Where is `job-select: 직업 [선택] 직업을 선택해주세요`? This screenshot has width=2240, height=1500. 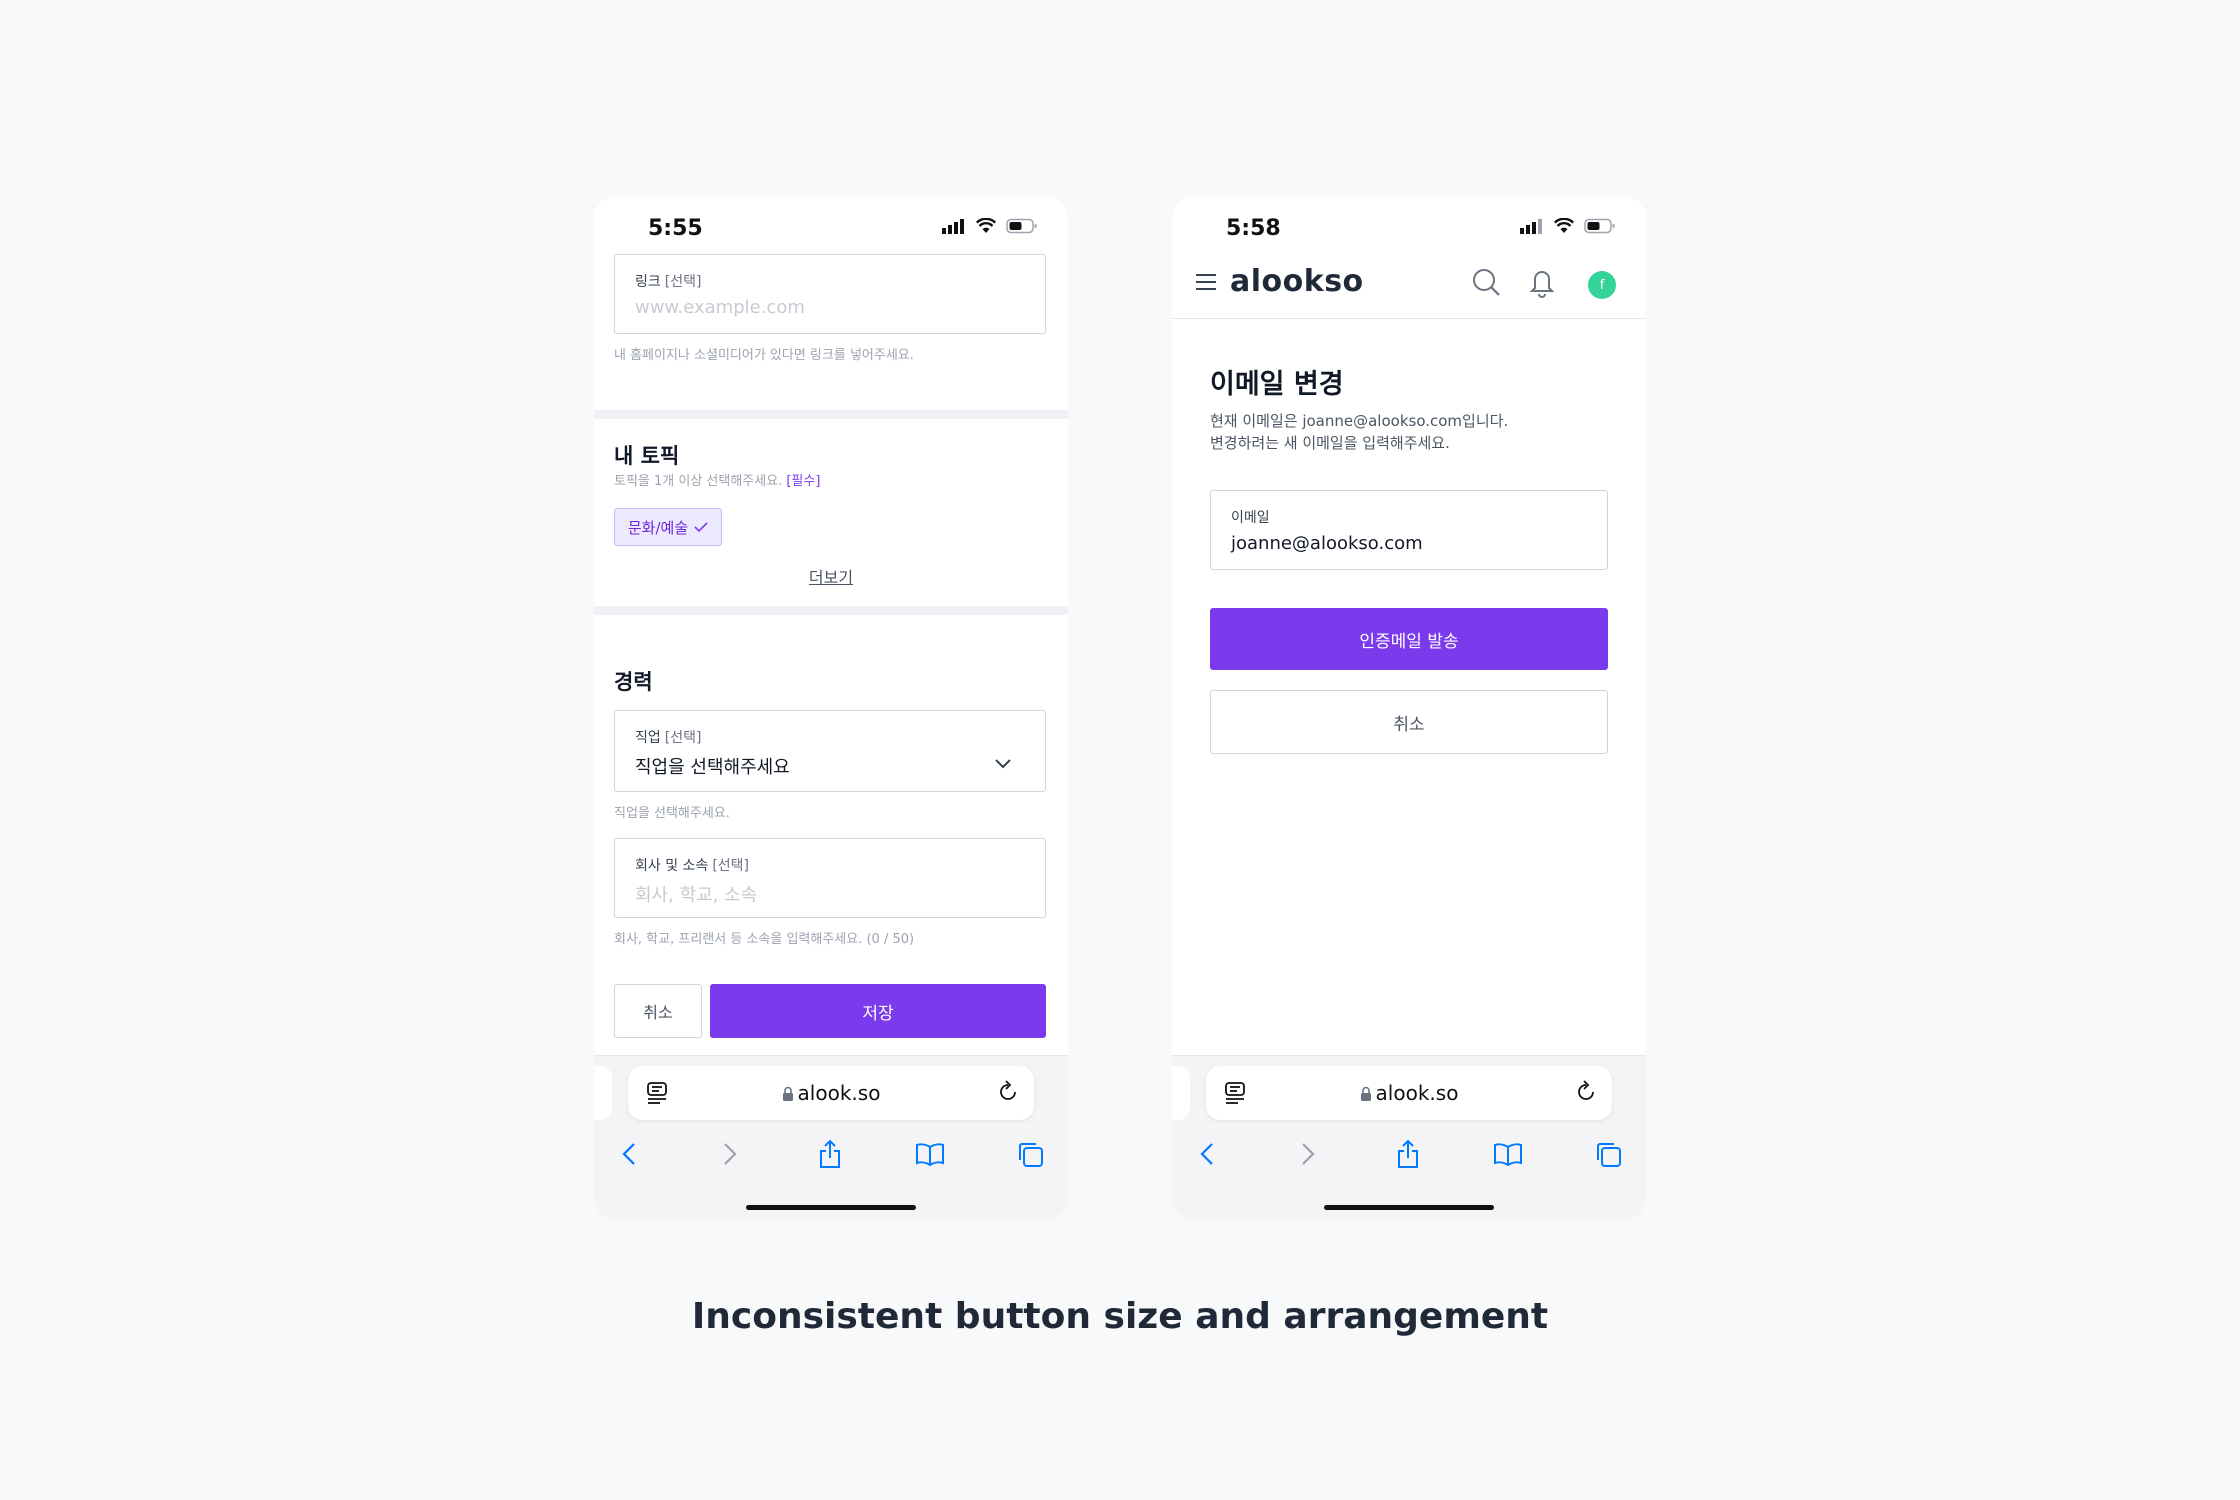
job-select: 직업 [선택] 직업을 선택해주세요 is located at coordinates (830, 751).